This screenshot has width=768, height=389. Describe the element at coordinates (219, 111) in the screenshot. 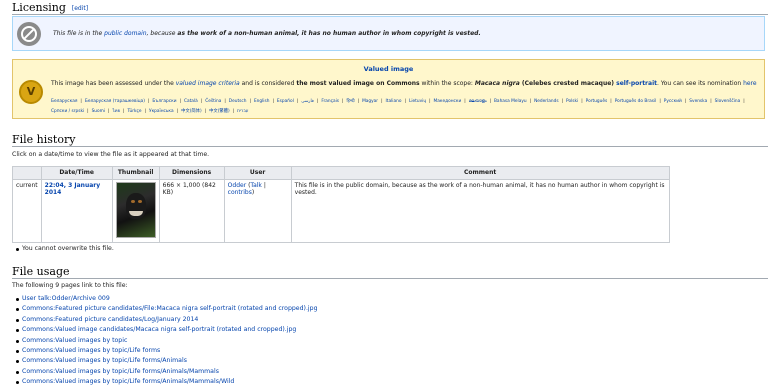

I see `language-link: 中文(繁體)` at that location.